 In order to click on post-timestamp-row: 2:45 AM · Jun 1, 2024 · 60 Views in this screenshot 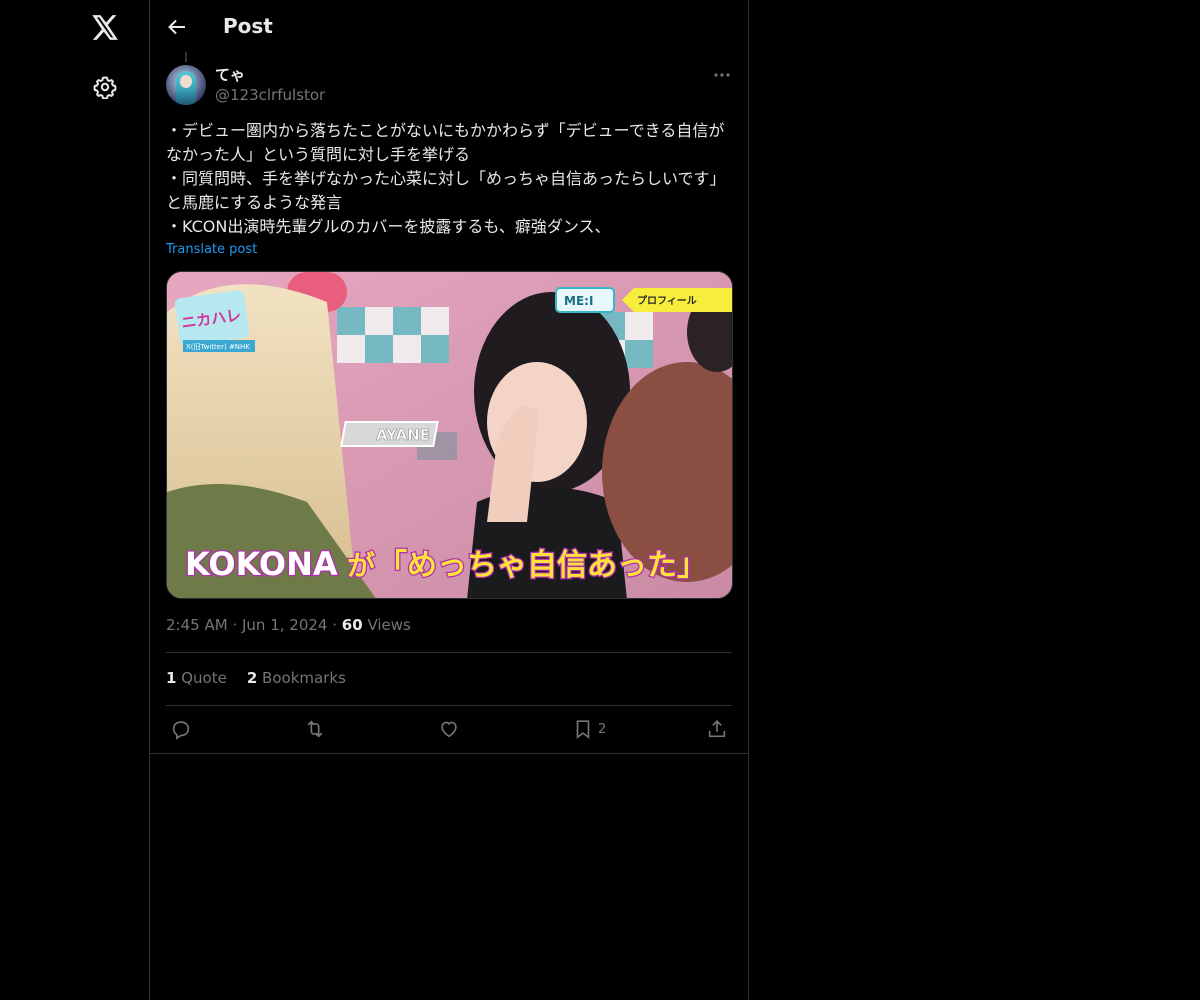, I will do `click(288, 625)`.